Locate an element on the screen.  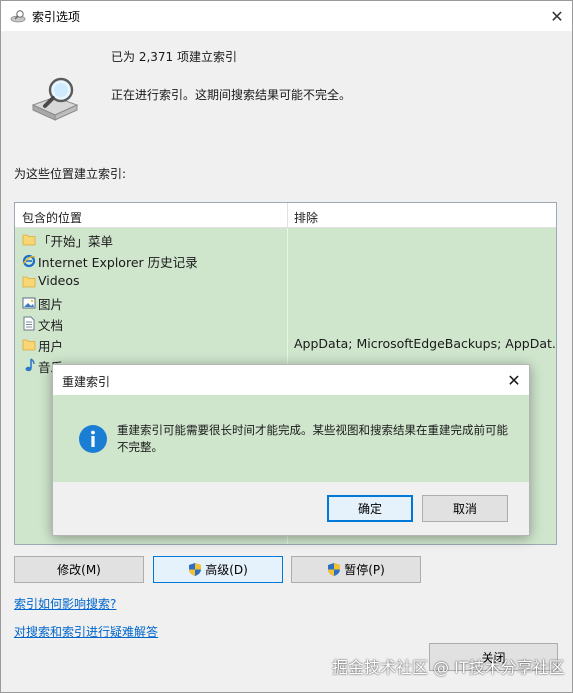
location-name: 「开始」菜单 is located at coordinates (76, 241).